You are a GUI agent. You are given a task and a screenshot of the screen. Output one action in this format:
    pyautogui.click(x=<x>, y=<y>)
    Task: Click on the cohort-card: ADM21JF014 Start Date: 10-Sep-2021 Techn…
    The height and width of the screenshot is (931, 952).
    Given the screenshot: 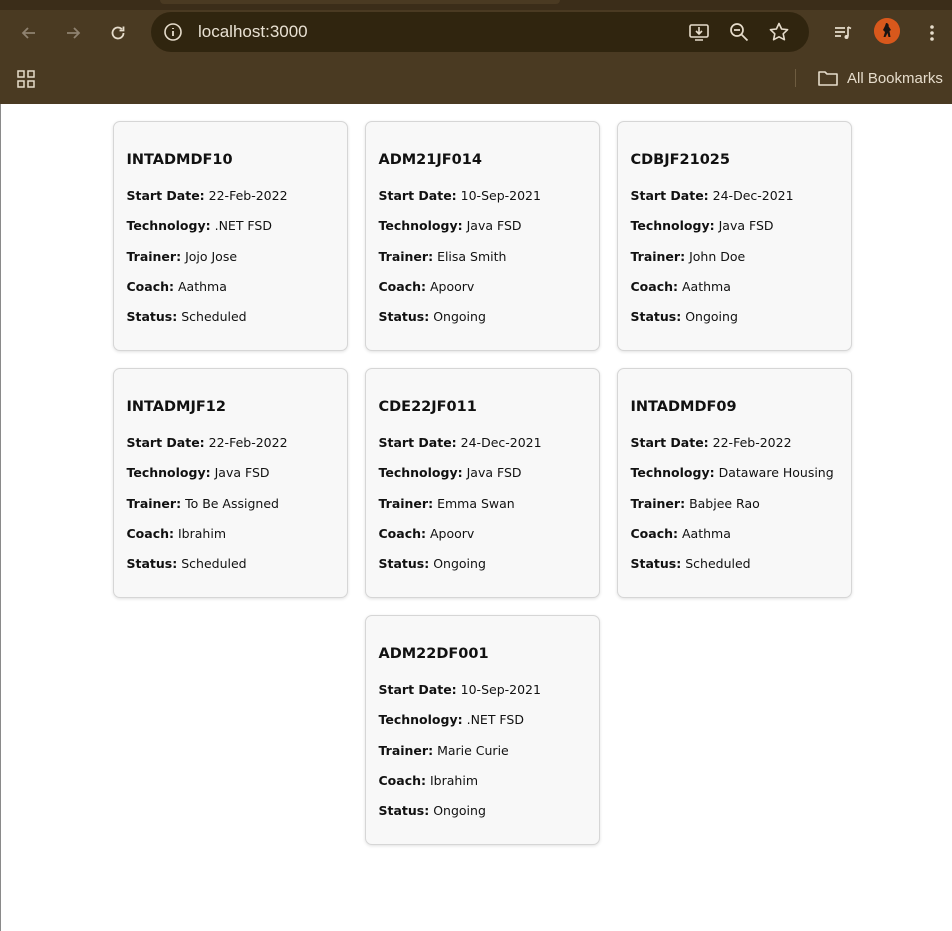 What is the action you would take?
    pyautogui.click(x=482, y=236)
    